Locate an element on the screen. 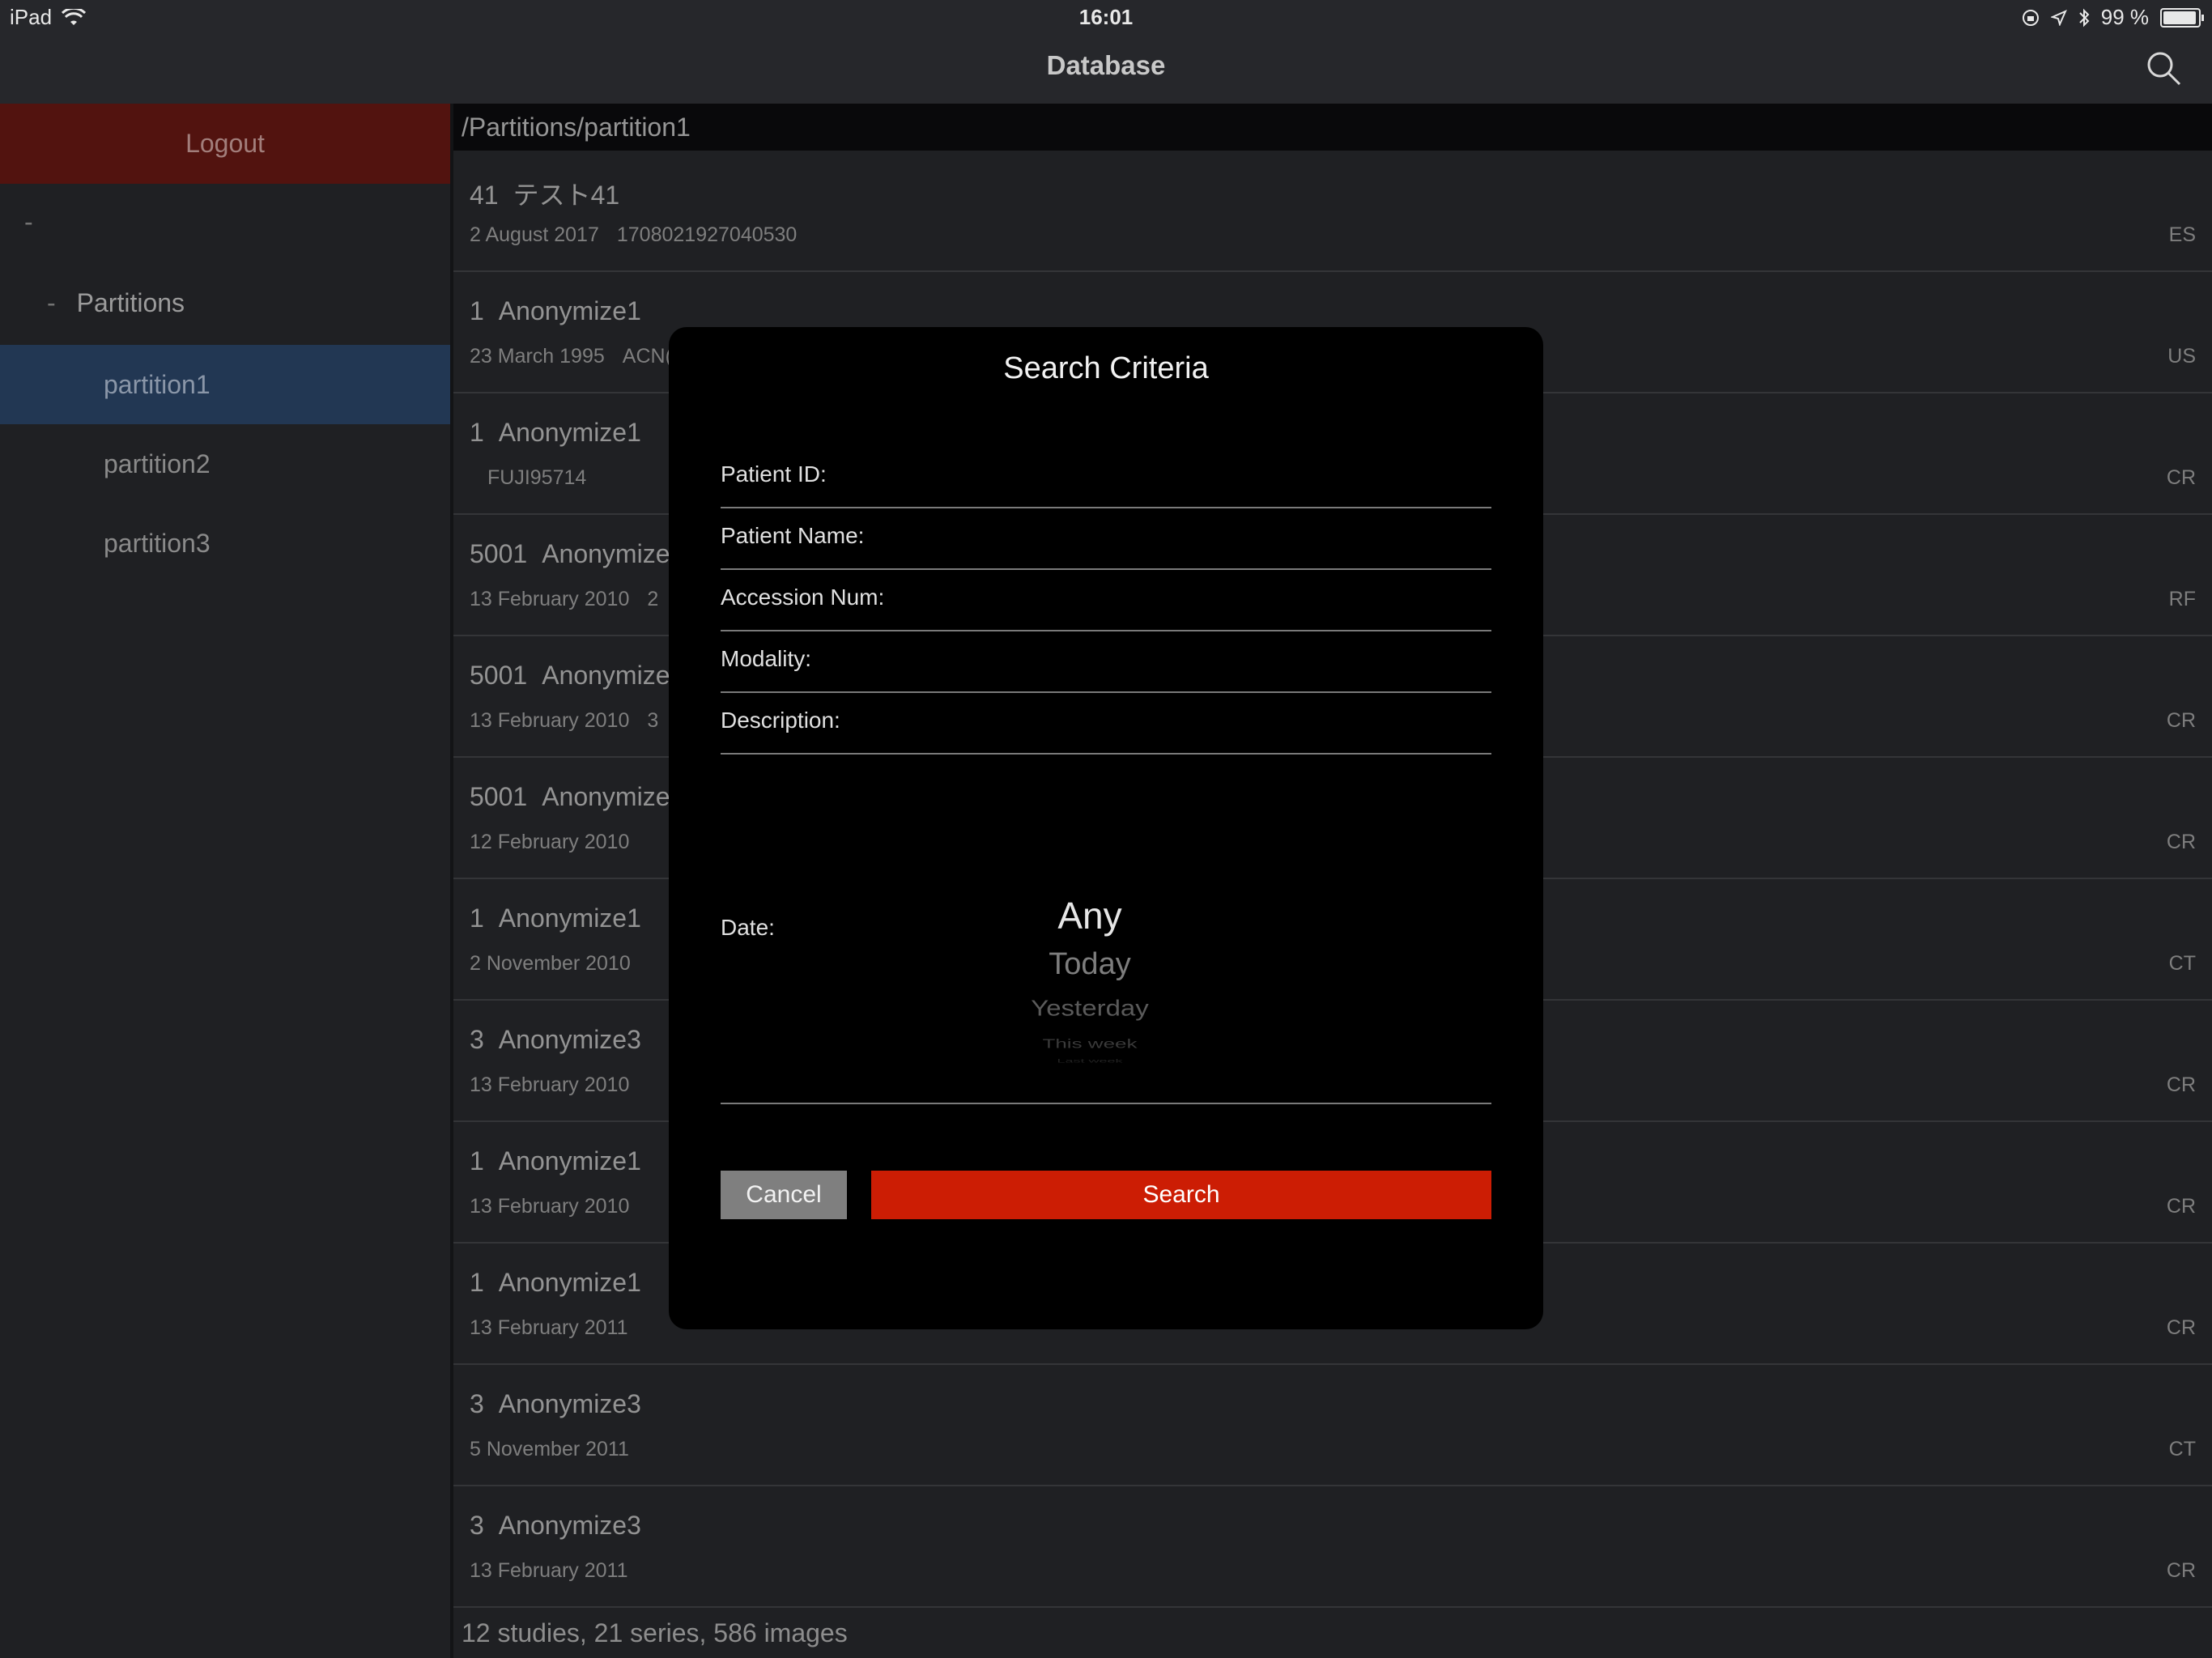 The width and height of the screenshot is (2212, 1658). date-divider is located at coordinates (1106, 1103).